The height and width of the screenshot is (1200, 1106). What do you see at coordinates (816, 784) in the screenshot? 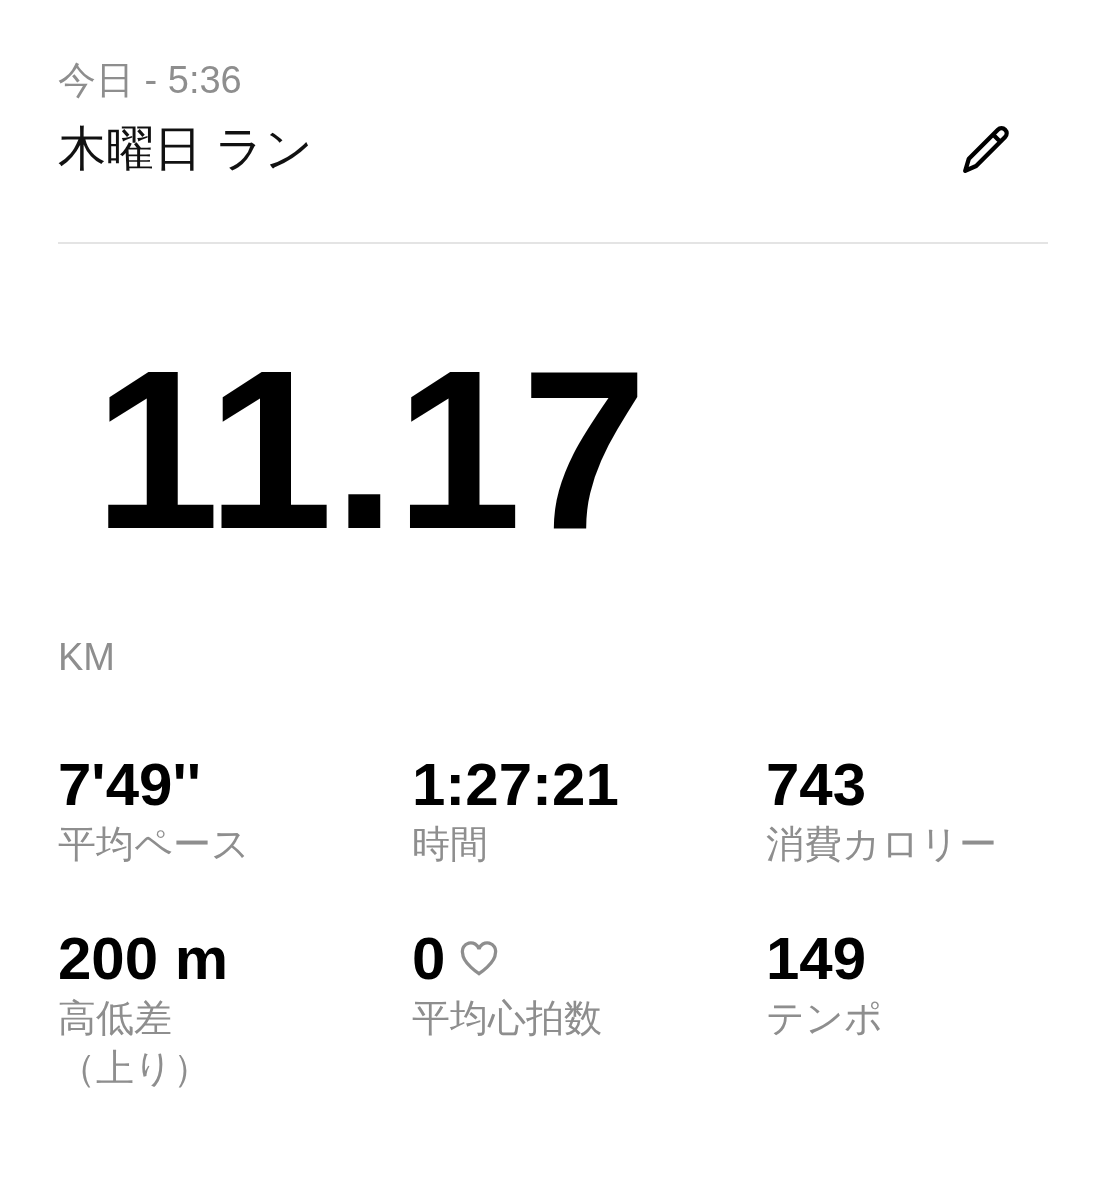
I see `stat-value: 743` at bounding box center [816, 784].